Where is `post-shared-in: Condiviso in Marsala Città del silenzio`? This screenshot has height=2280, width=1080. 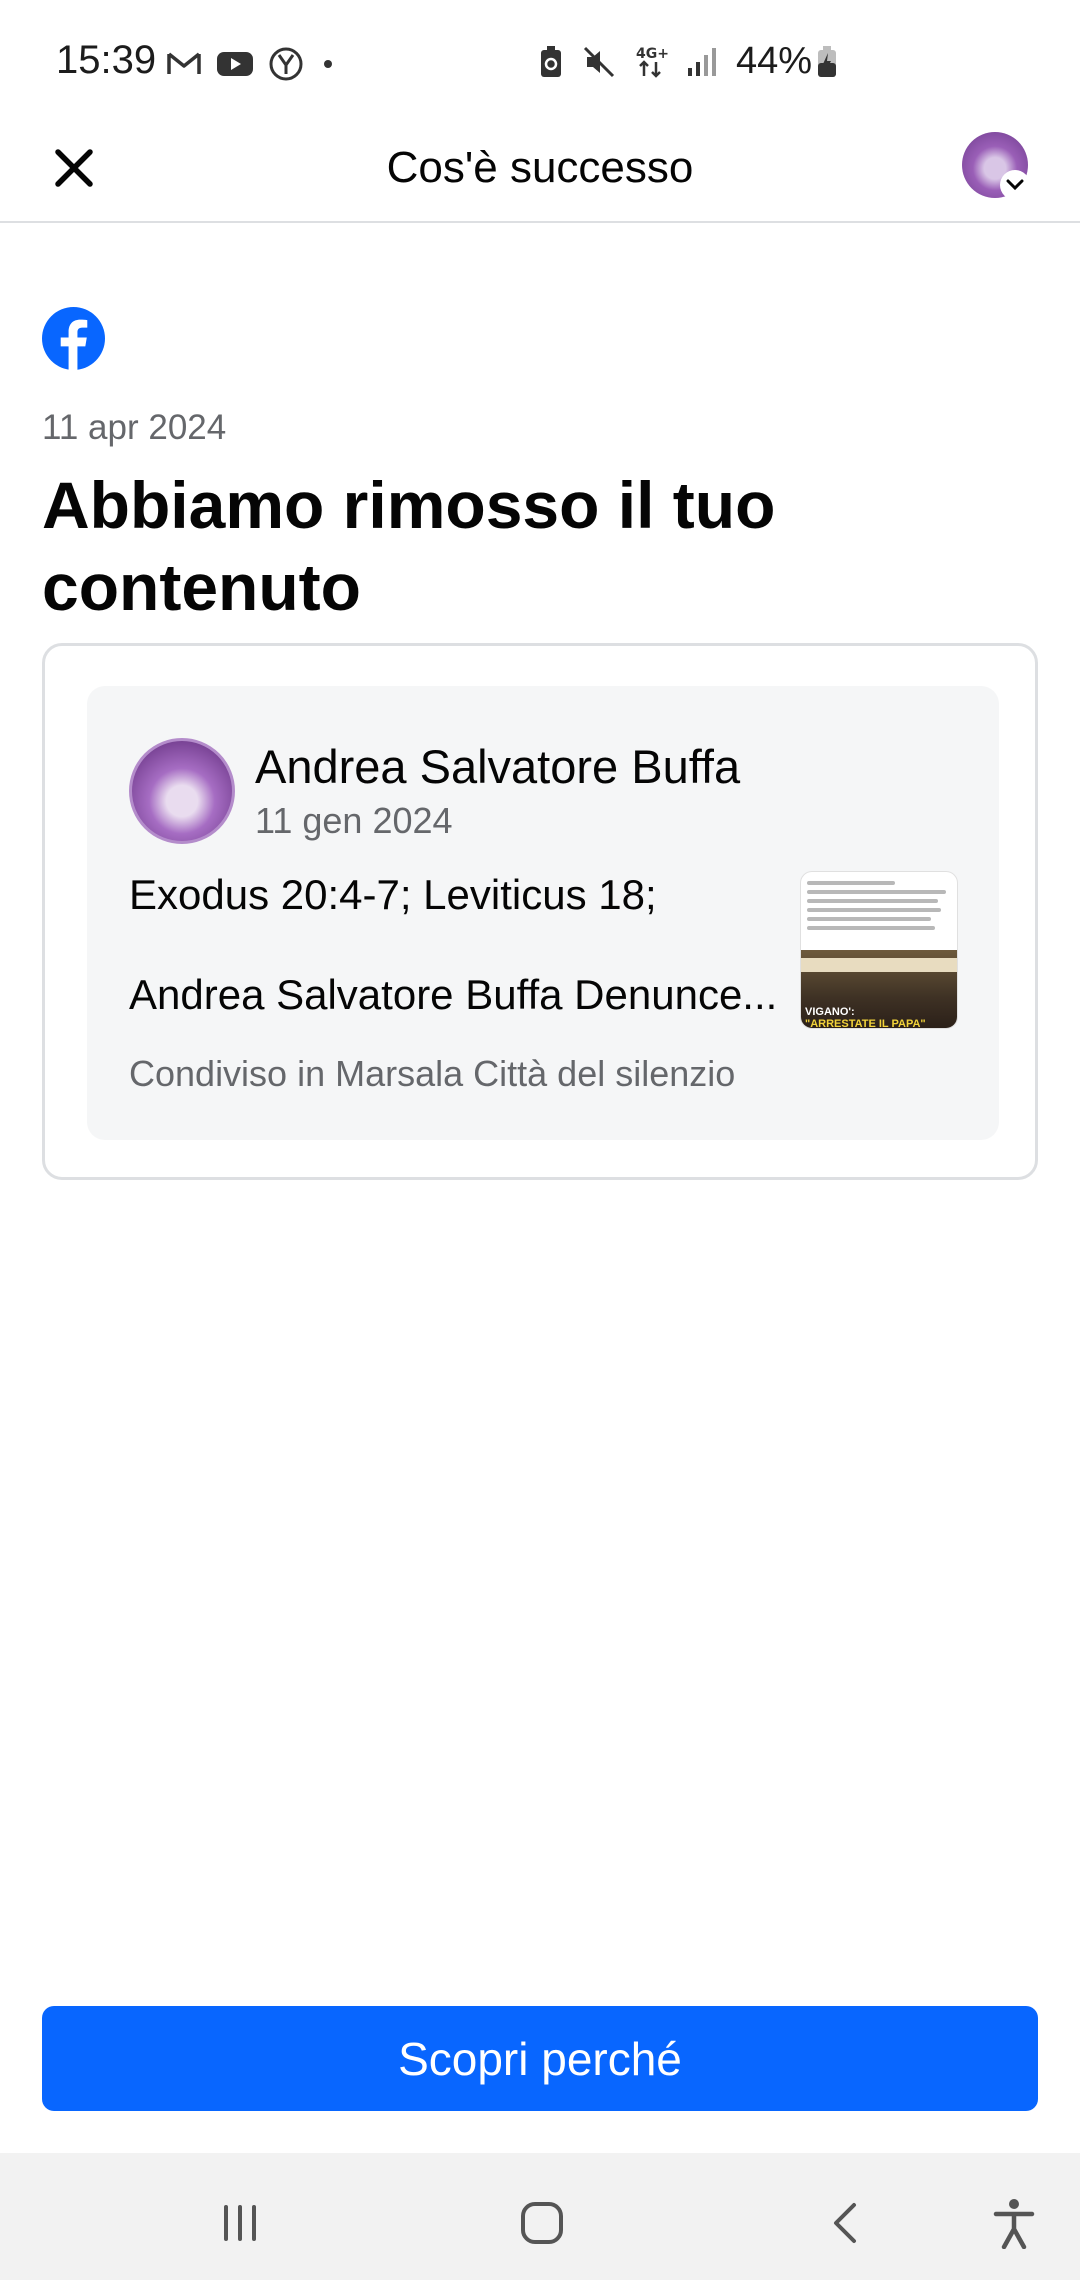
post-shared-in: Condiviso in Marsala Città del silenzio is located at coordinates (432, 1073).